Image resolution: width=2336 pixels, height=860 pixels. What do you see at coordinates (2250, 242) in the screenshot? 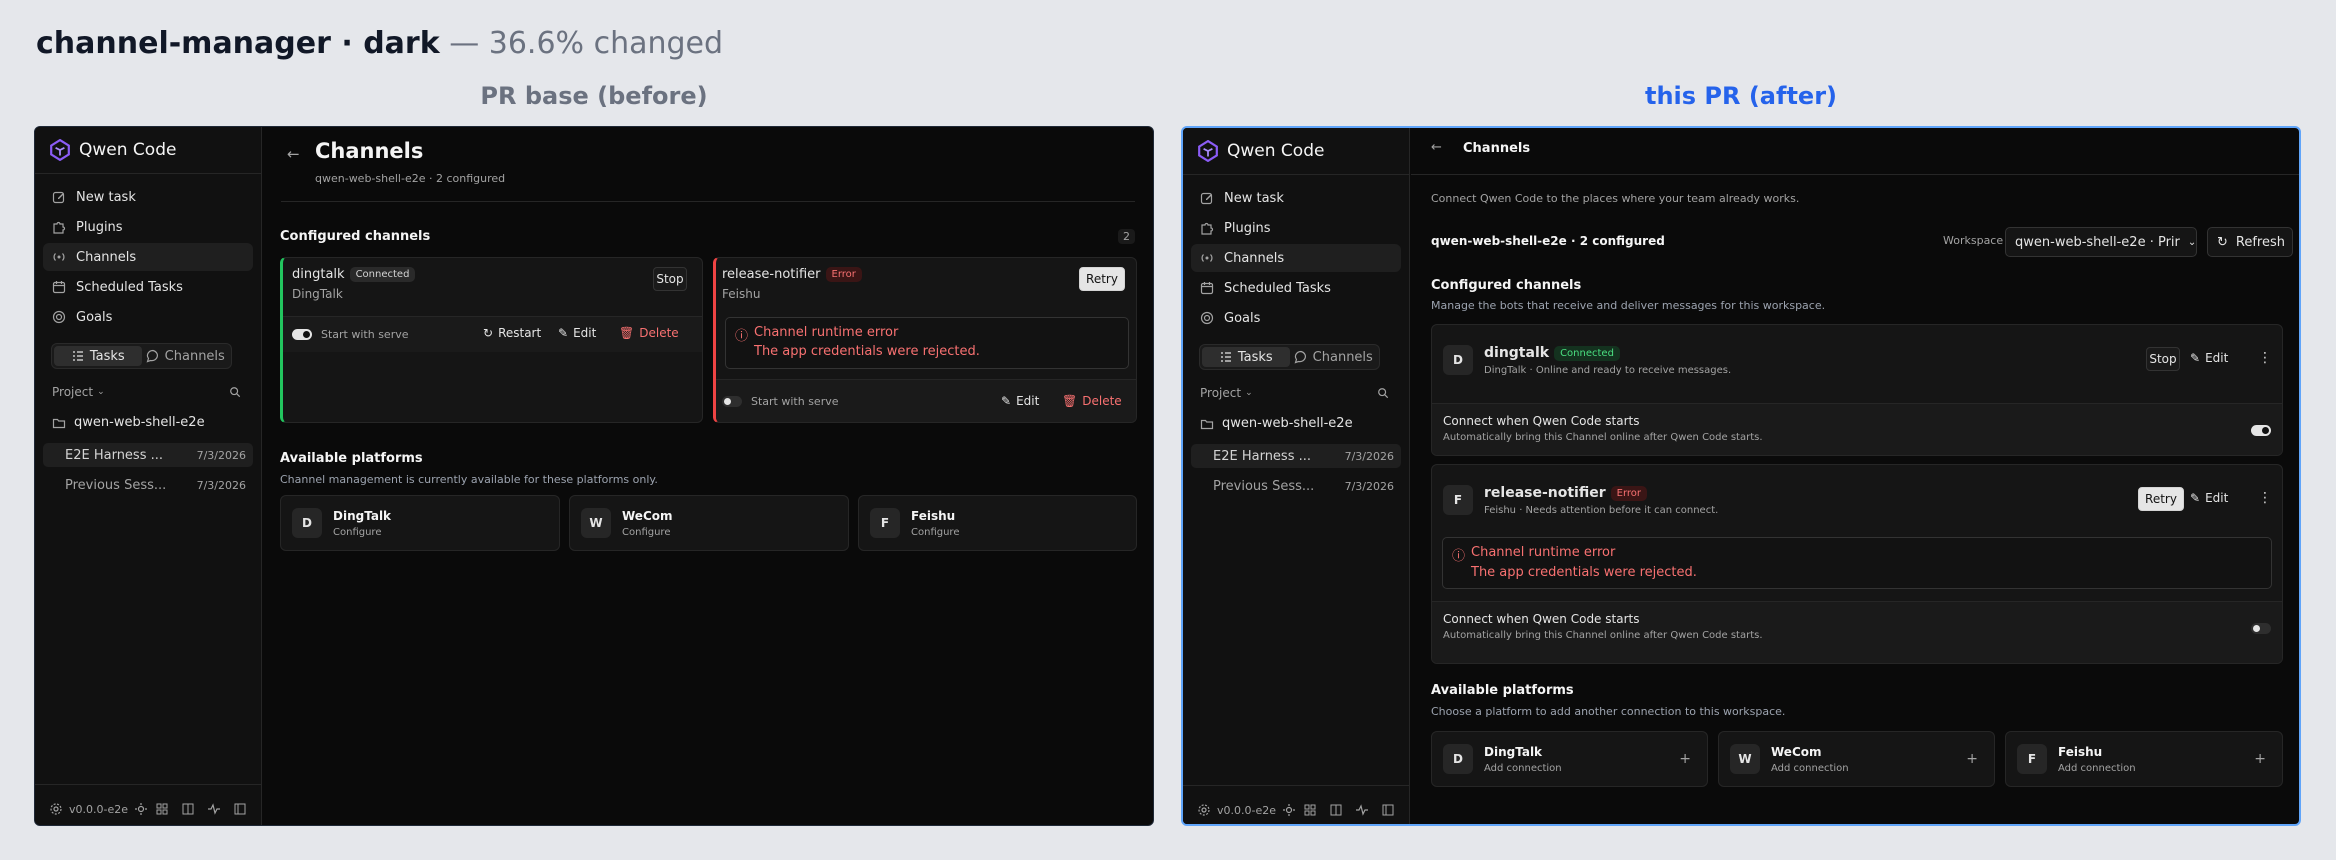
I see `refresh-button: ↻ Refresh` at bounding box center [2250, 242].